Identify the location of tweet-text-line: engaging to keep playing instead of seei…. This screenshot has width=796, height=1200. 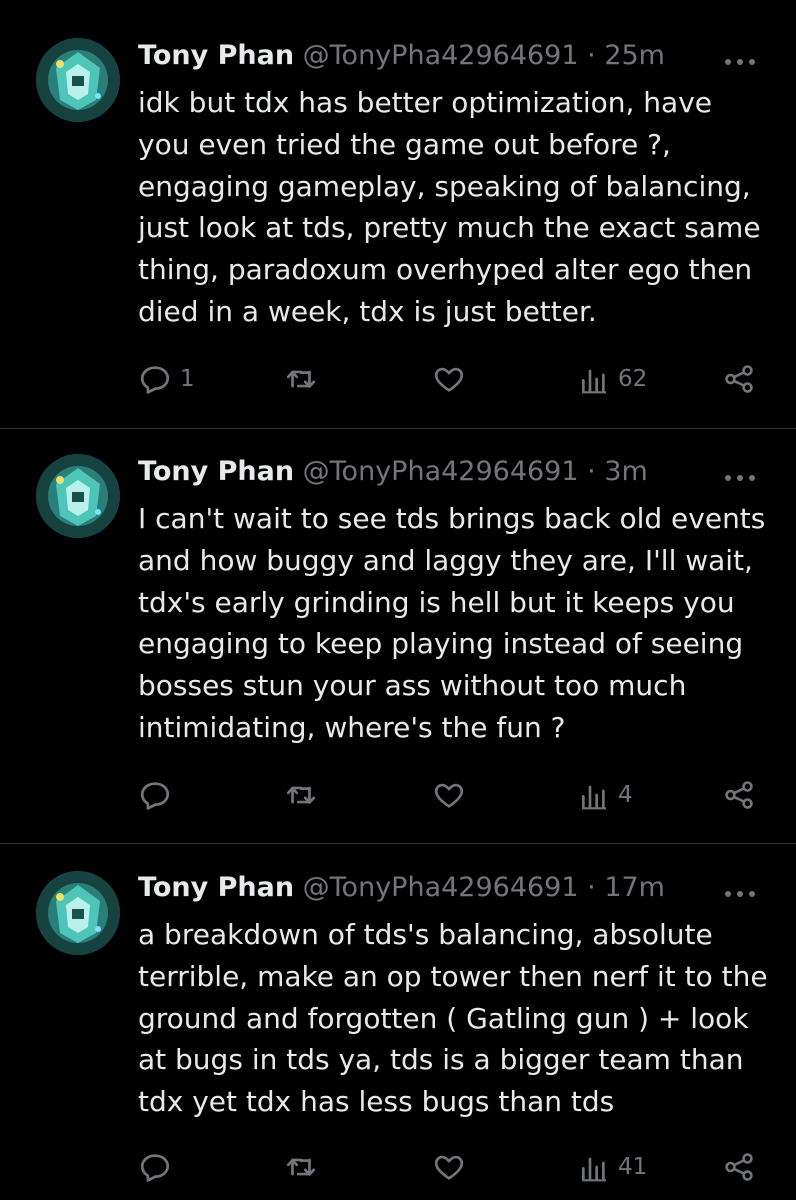
(441, 644).